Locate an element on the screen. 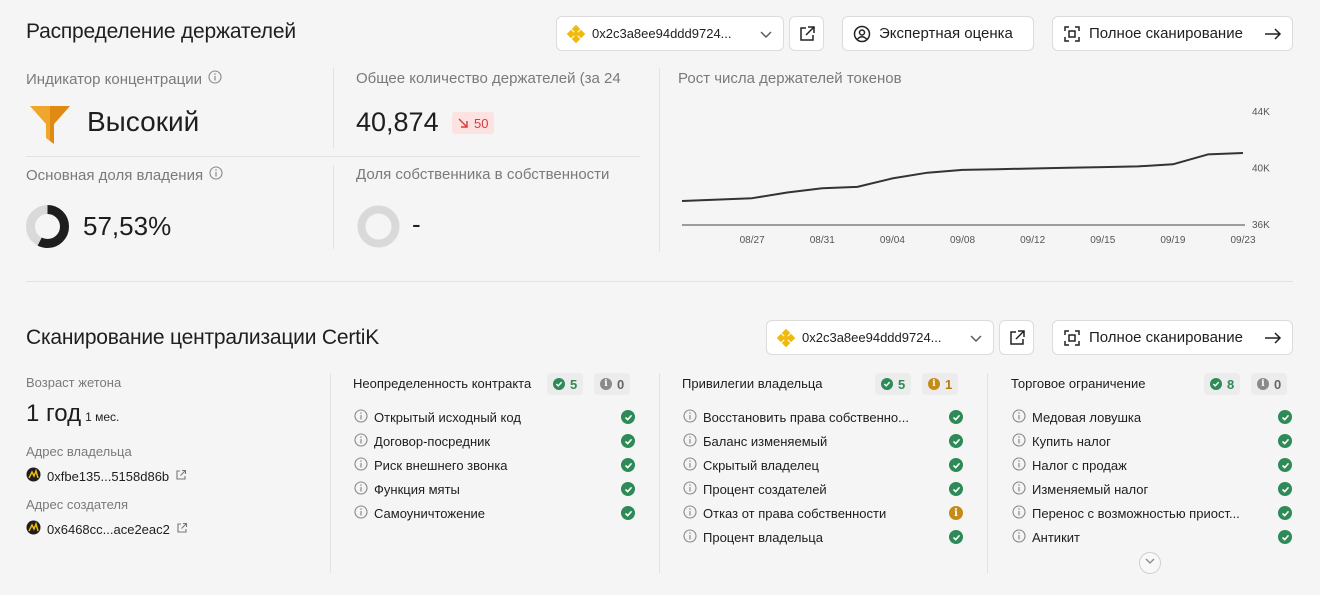 This screenshot has width=1320, height=595. x-tick-label: 09/15 is located at coordinates (1102, 240).